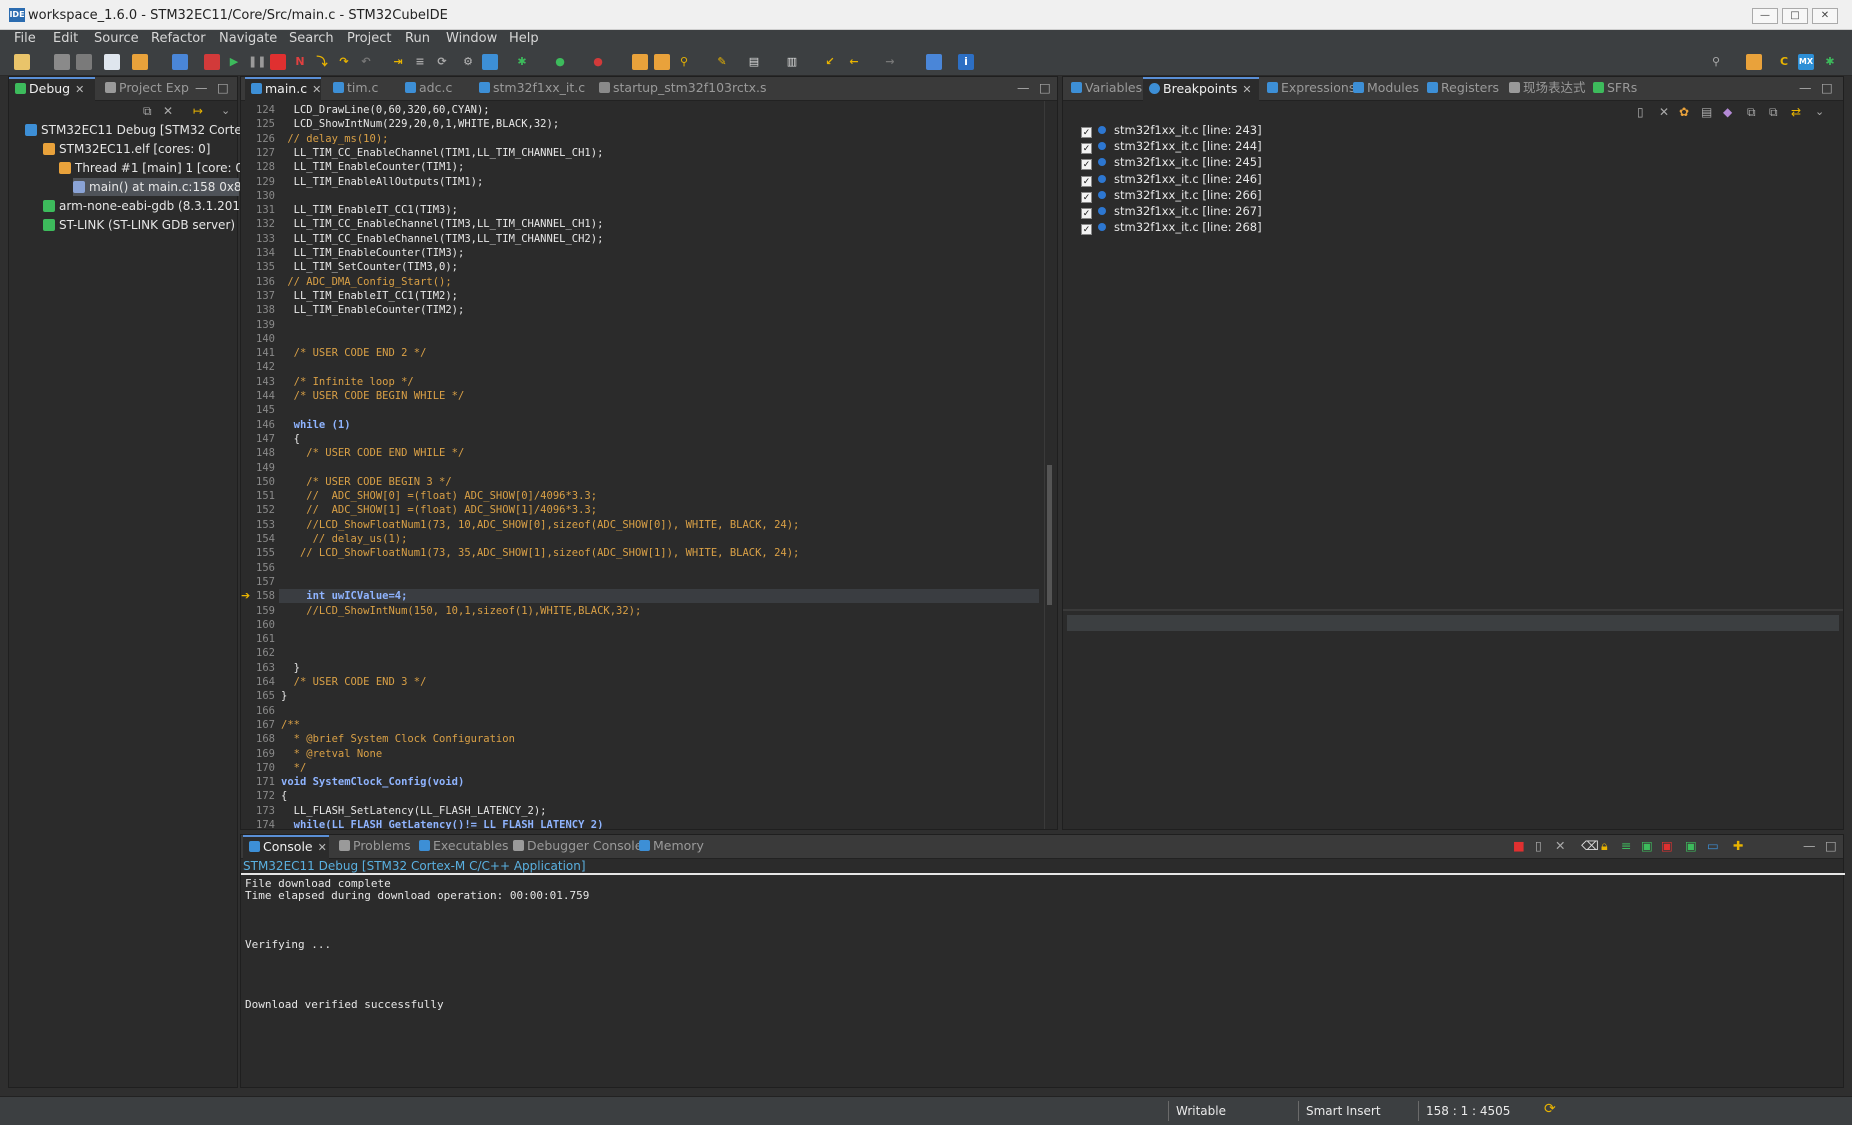 This screenshot has width=1852, height=1125. What do you see at coordinates (25, 38) in the screenshot?
I see `menu-file: File` at bounding box center [25, 38].